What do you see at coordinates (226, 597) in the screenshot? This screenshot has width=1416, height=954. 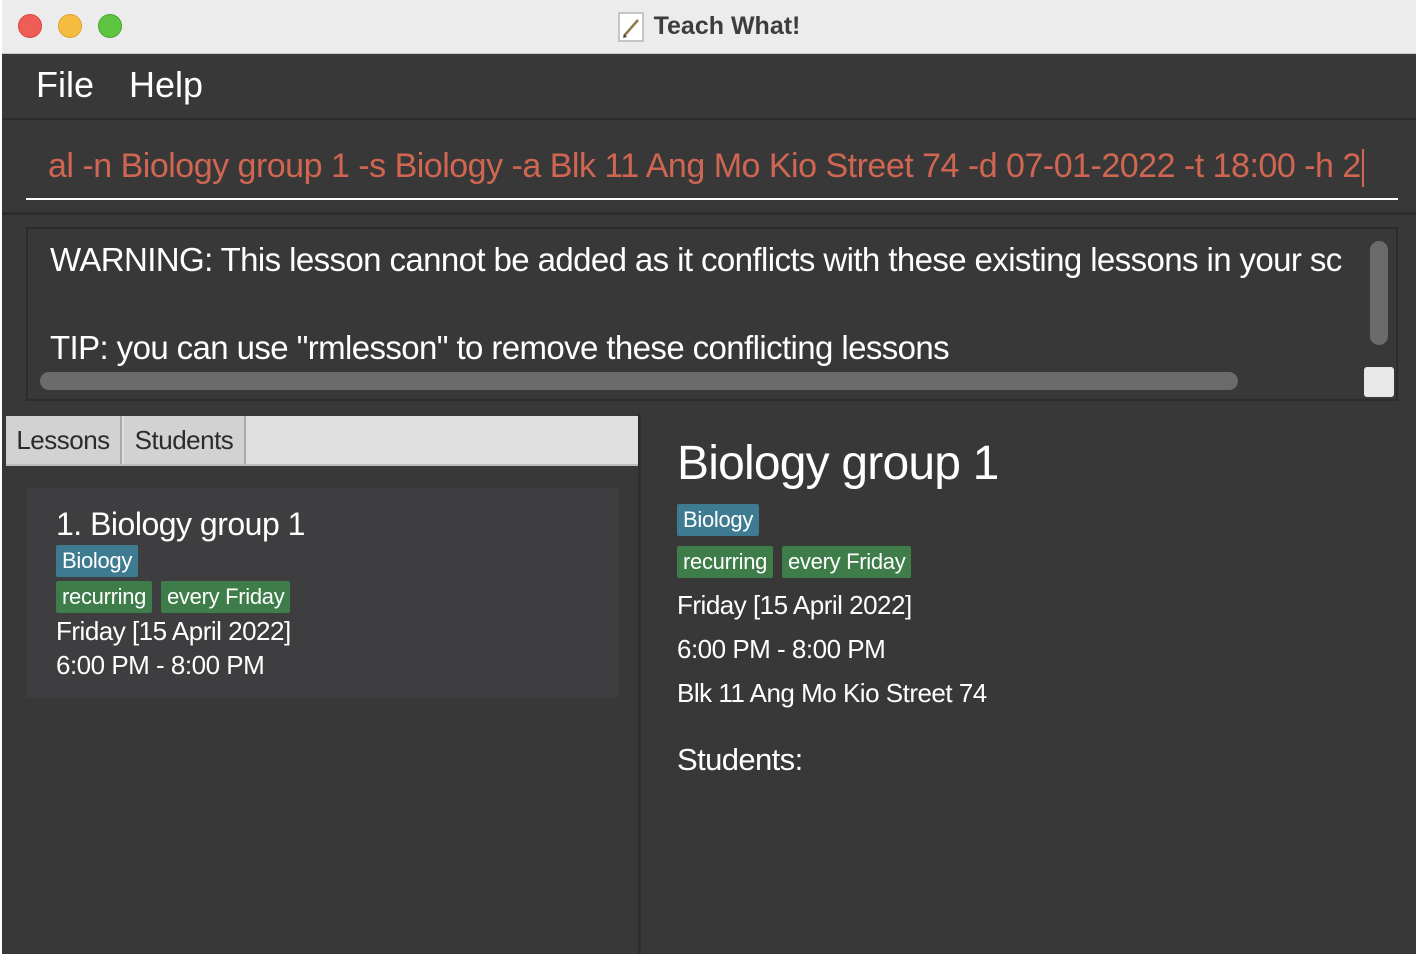 I see `frequency-tag: every Friday` at bounding box center [226, 597].